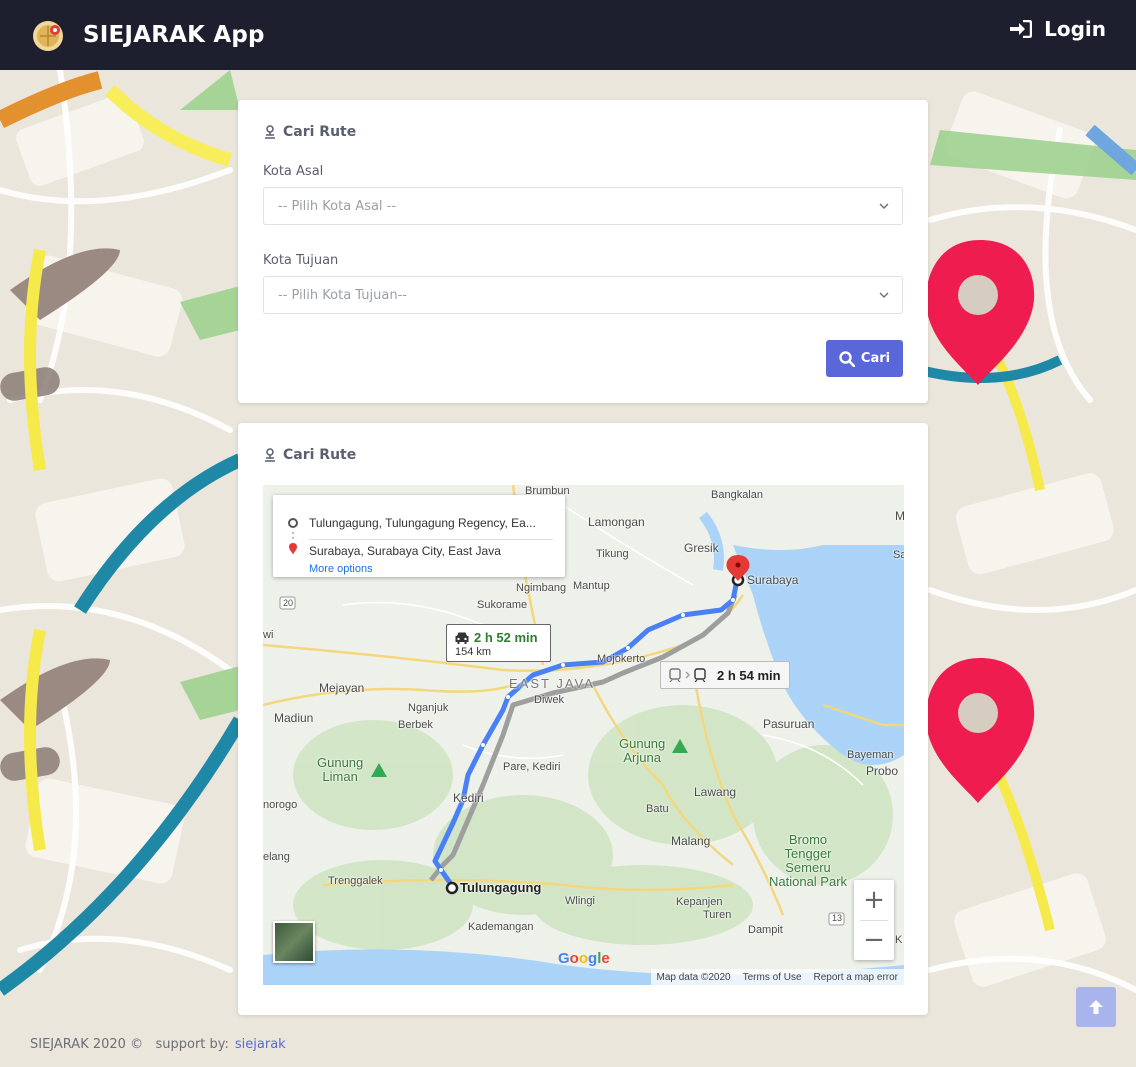 This screenshot has width=1136, height=1067. Describe the element at coordinates (737, 495) in the screenshot. I see `place-label: Bangkalan` at that location.